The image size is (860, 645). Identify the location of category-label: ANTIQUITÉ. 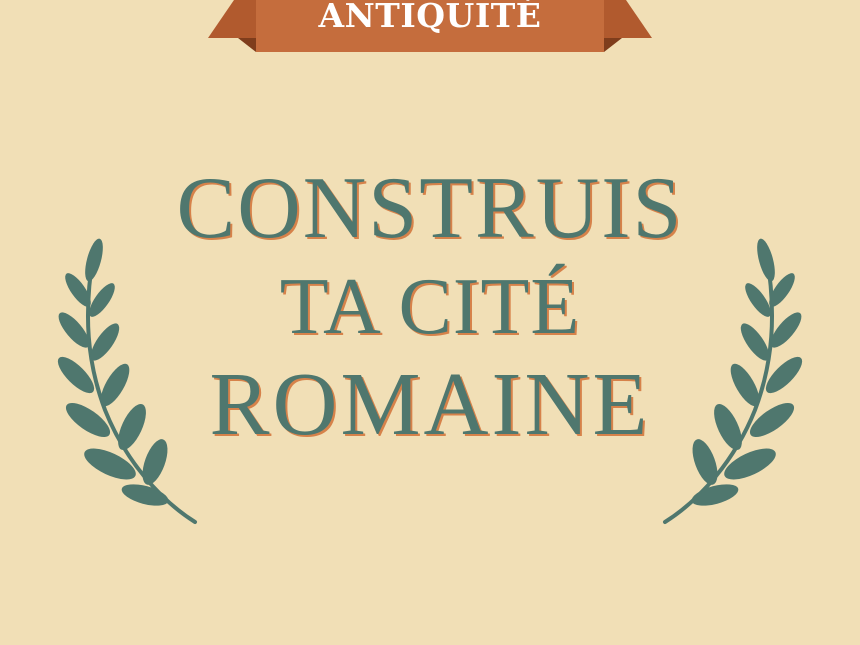
(430, 17).